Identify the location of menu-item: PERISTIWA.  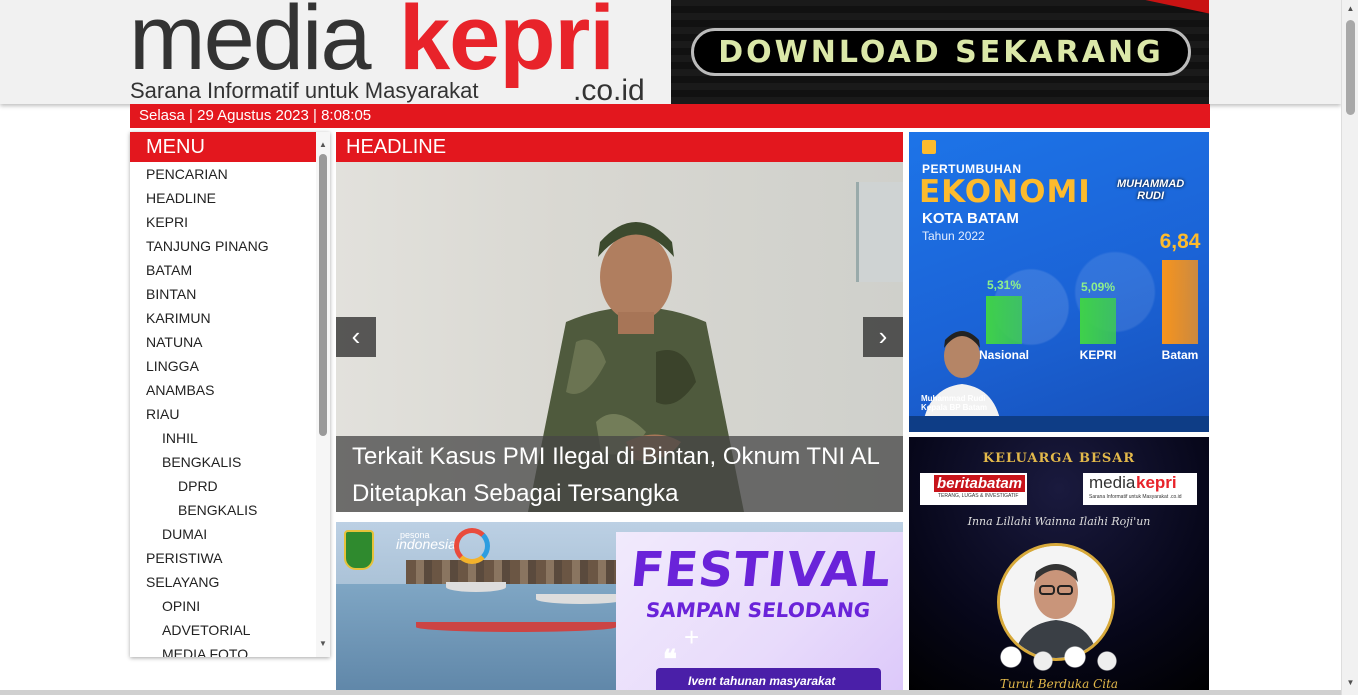
(230, 558).